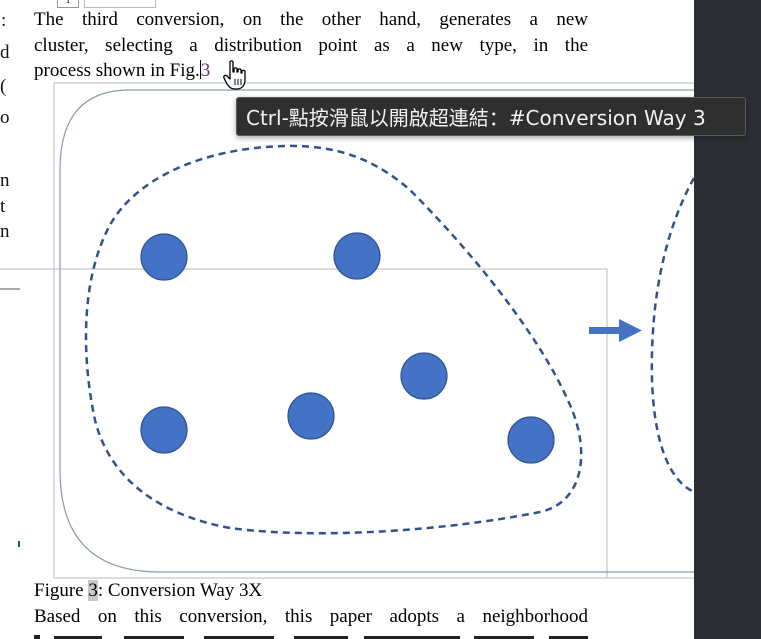 This screenshot has width=761, height=639. I want to click on right-side-panel, so click(727, 319).